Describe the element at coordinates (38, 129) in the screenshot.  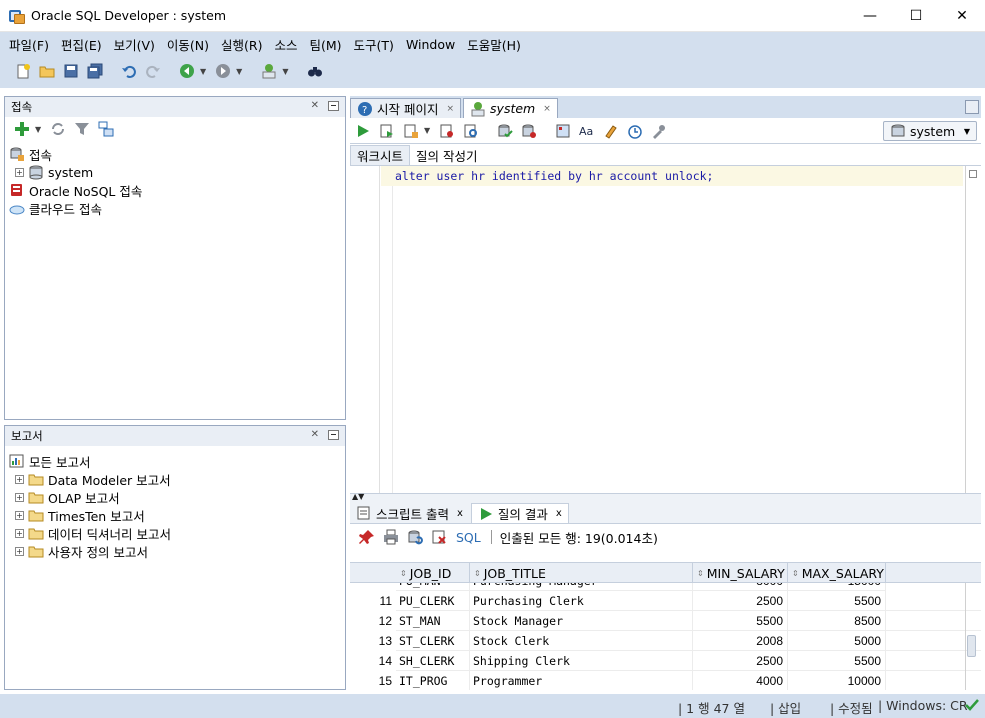
I see `add-connection-dropdown-icon: ▼` at that location.